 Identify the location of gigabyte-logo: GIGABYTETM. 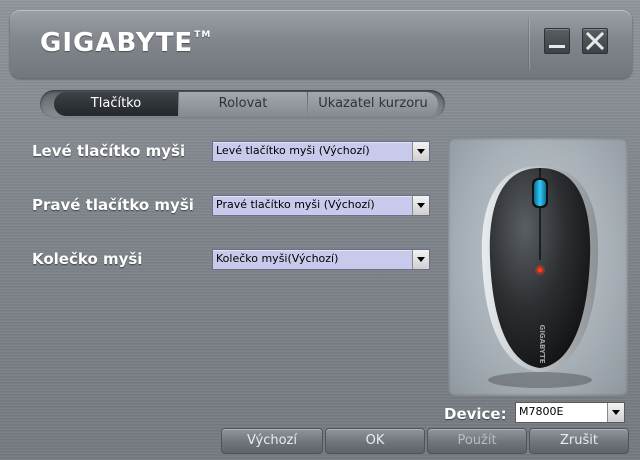
(125, 43).